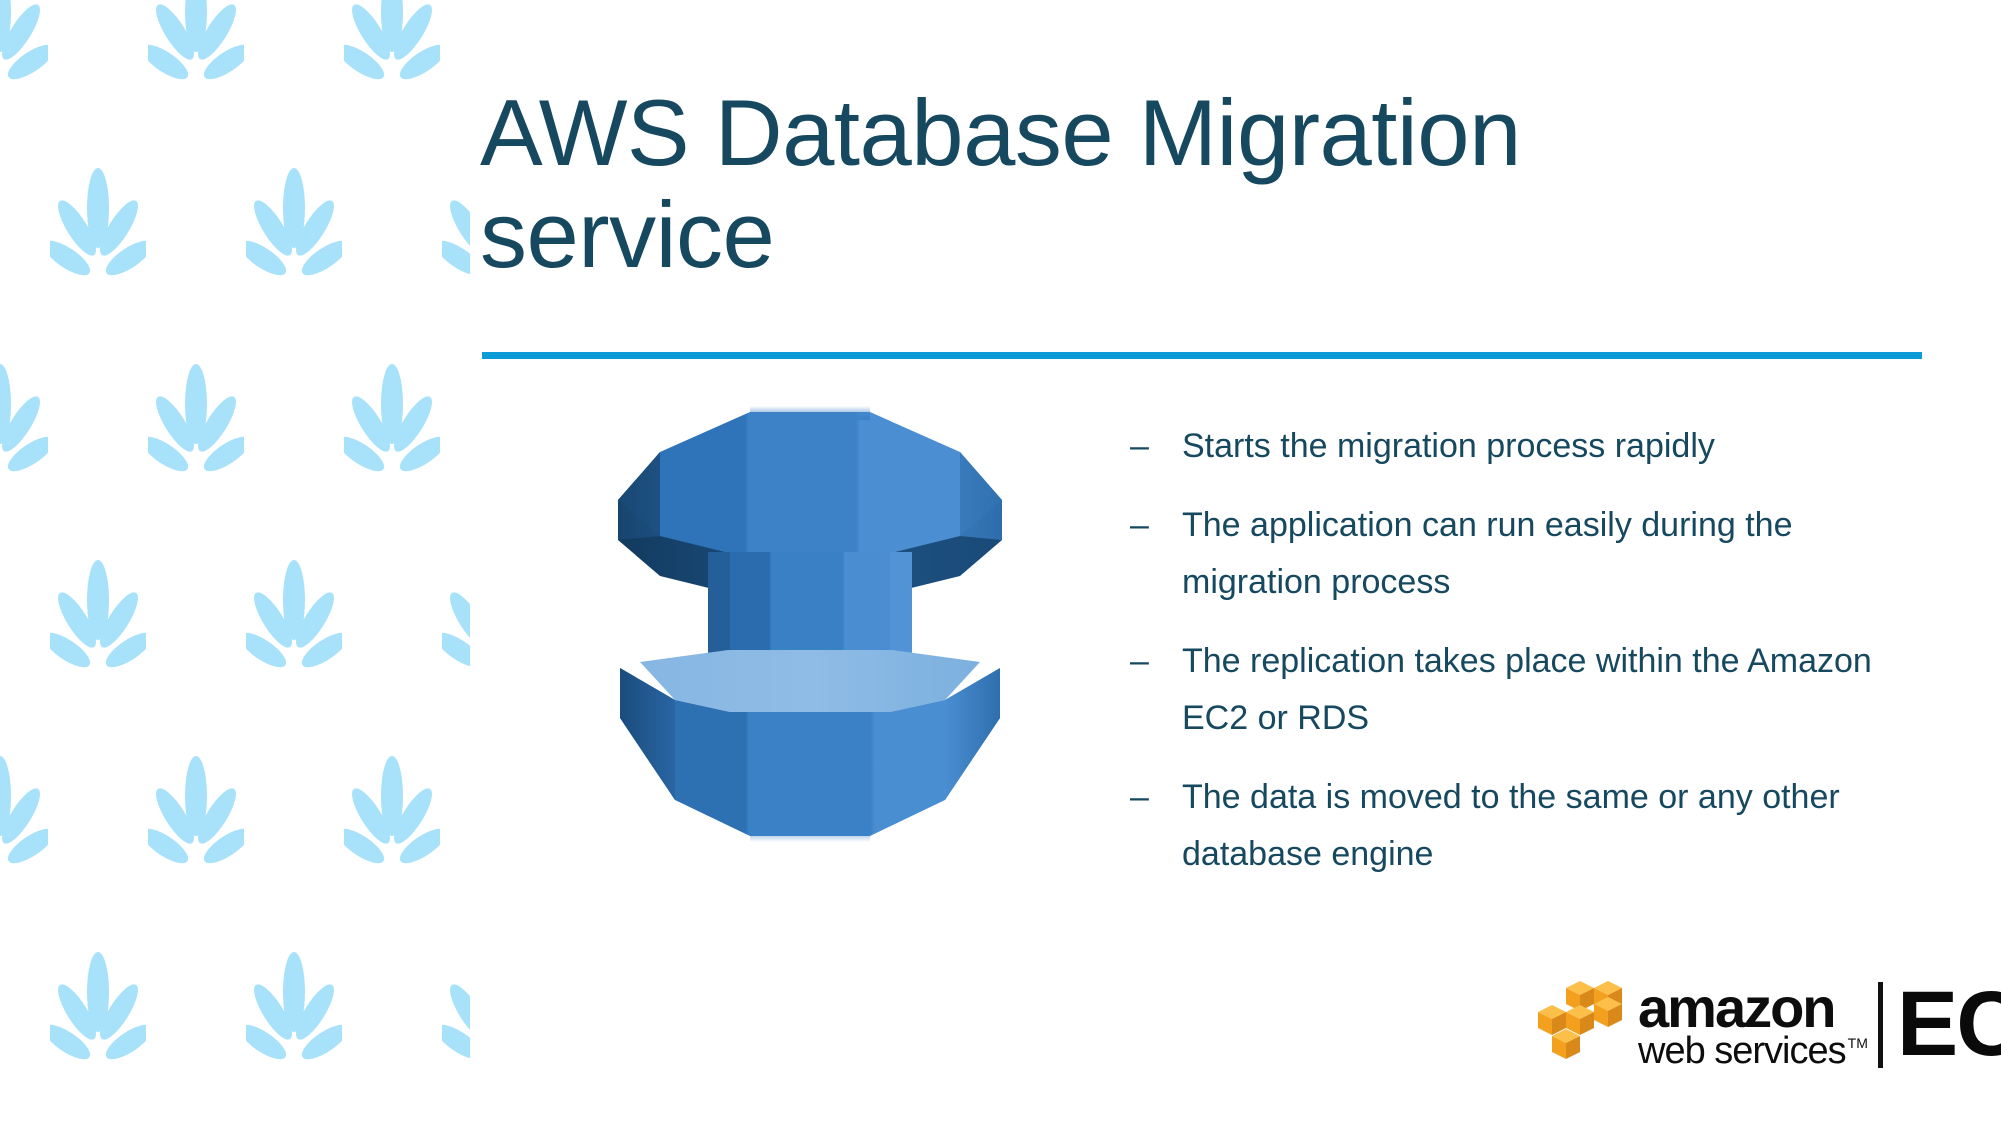  What do you see at coordinates (1737, 1007) in the screenshot?
I see `amazon-text: amazon` at bounding box center [1737, 1007].